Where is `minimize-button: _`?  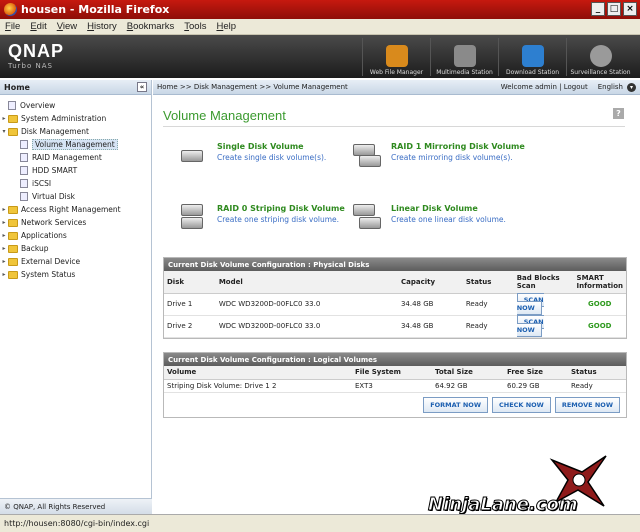
minimize-button: _ is located at coordinates (598, 9).